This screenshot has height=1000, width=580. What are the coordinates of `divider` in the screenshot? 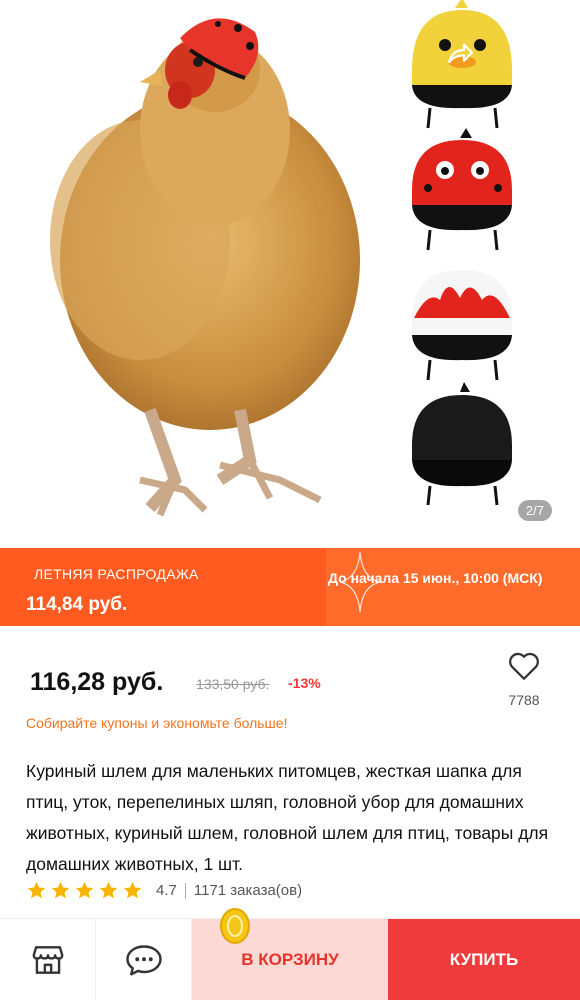 It's located at (185, 890).